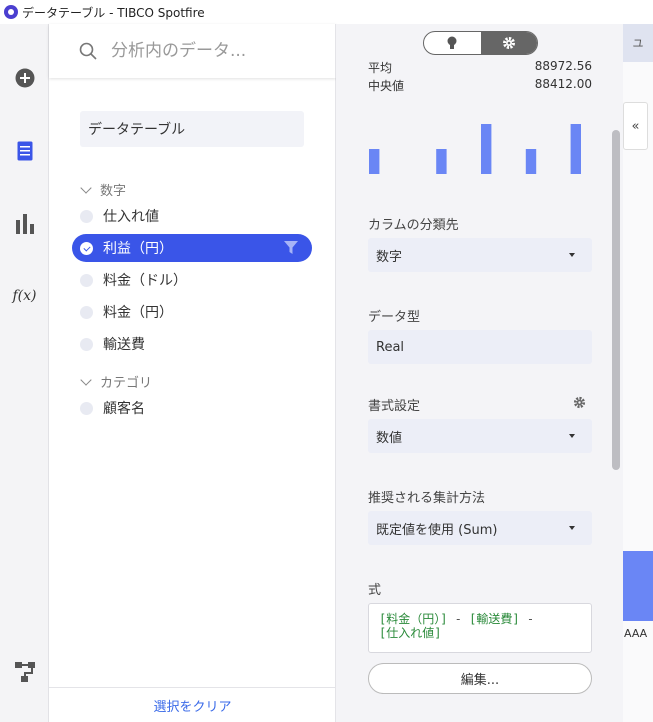 The width and height of the screenshot is (653, 722). I want to click on stat-row-mean: 平均 88972.56, so click(480, 67).